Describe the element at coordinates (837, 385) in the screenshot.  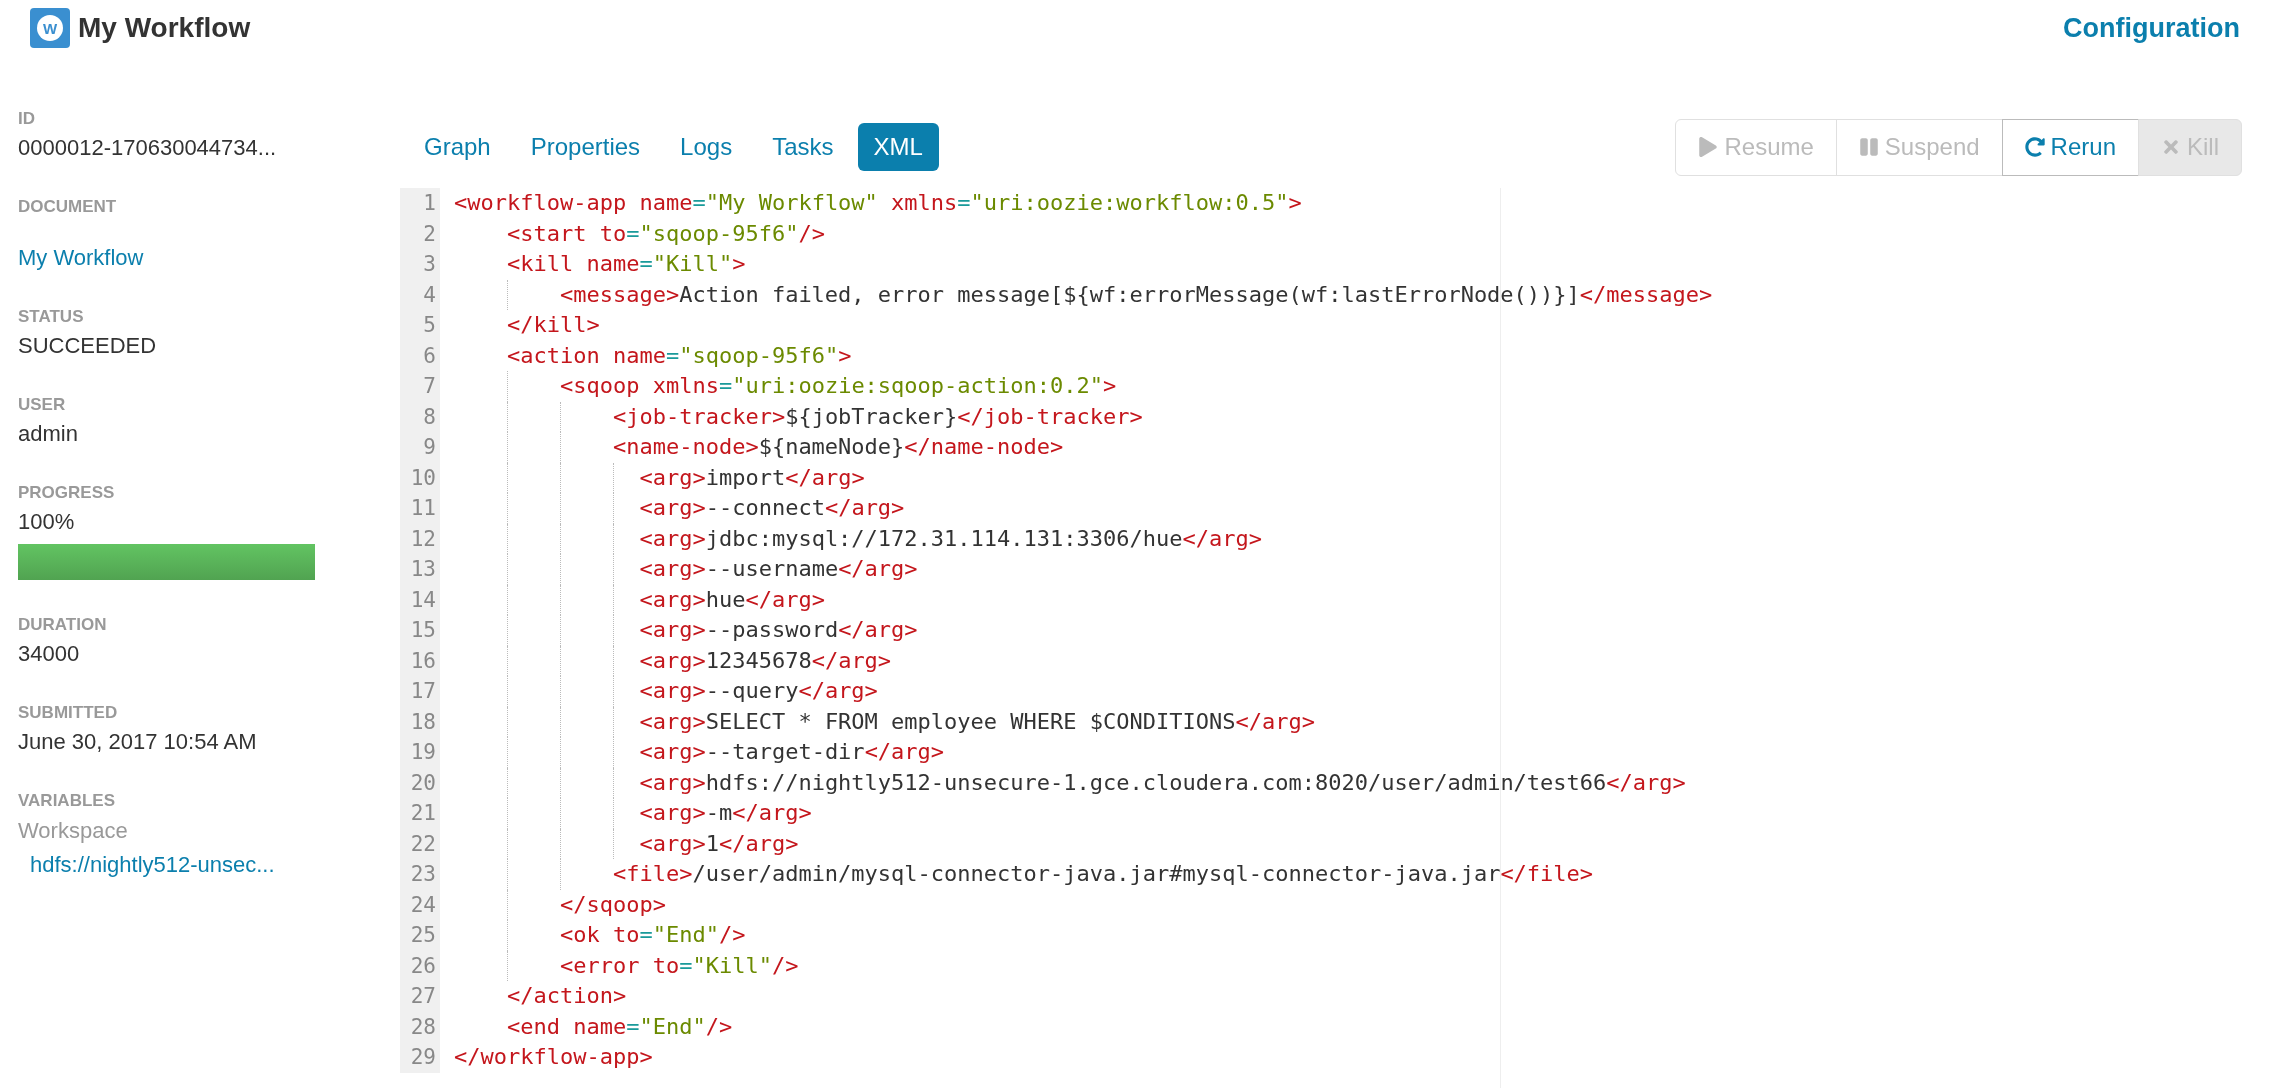
I see `code-line: <sqoop xmlns="uri:oozie:sqoop-action:0.2">` at that location.